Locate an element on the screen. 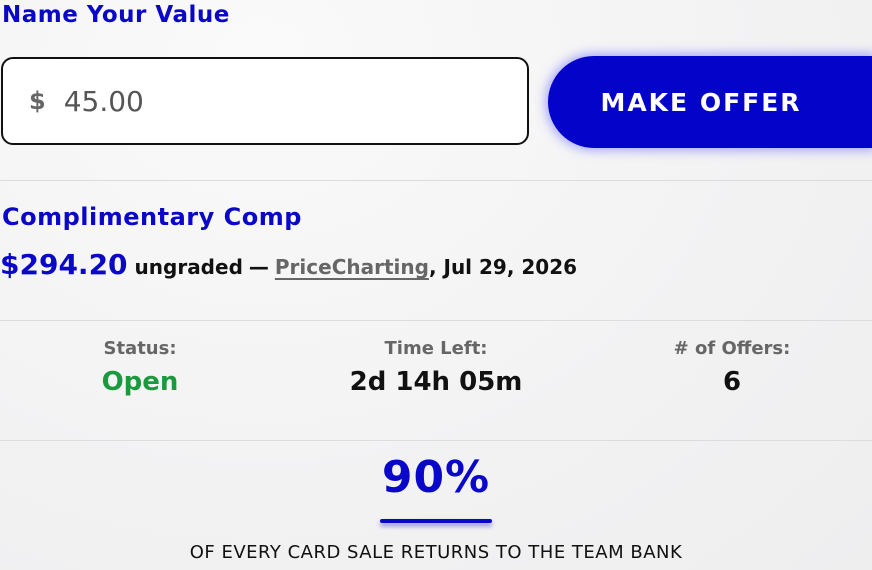 This screenshot has height=570, width=872. time-left-label: Time Left: is located at coordinates (436, 348).